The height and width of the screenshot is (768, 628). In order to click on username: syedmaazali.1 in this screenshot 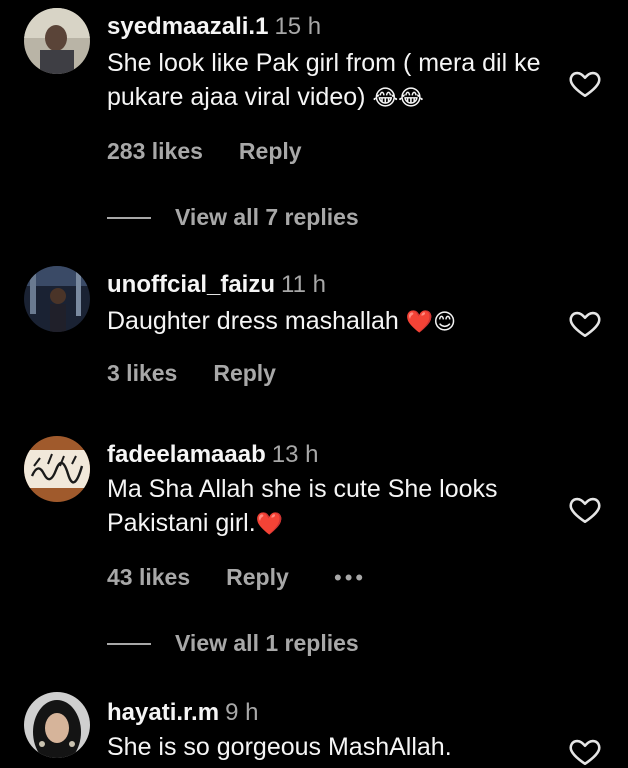, I will do `click(187, 26)`.